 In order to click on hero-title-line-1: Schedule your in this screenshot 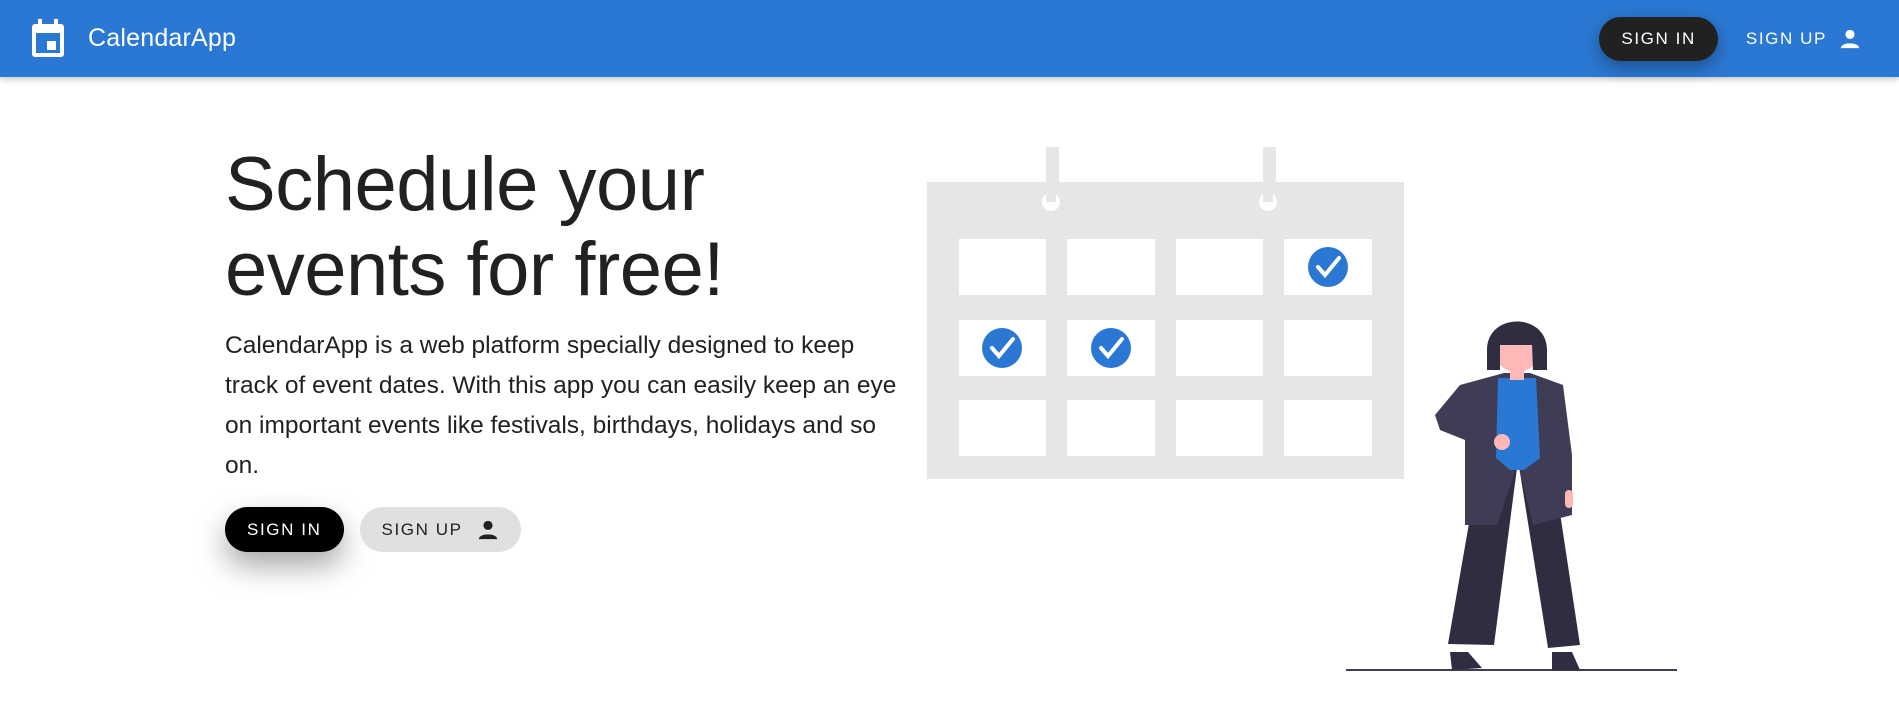, I will do `click(465, 184)`.